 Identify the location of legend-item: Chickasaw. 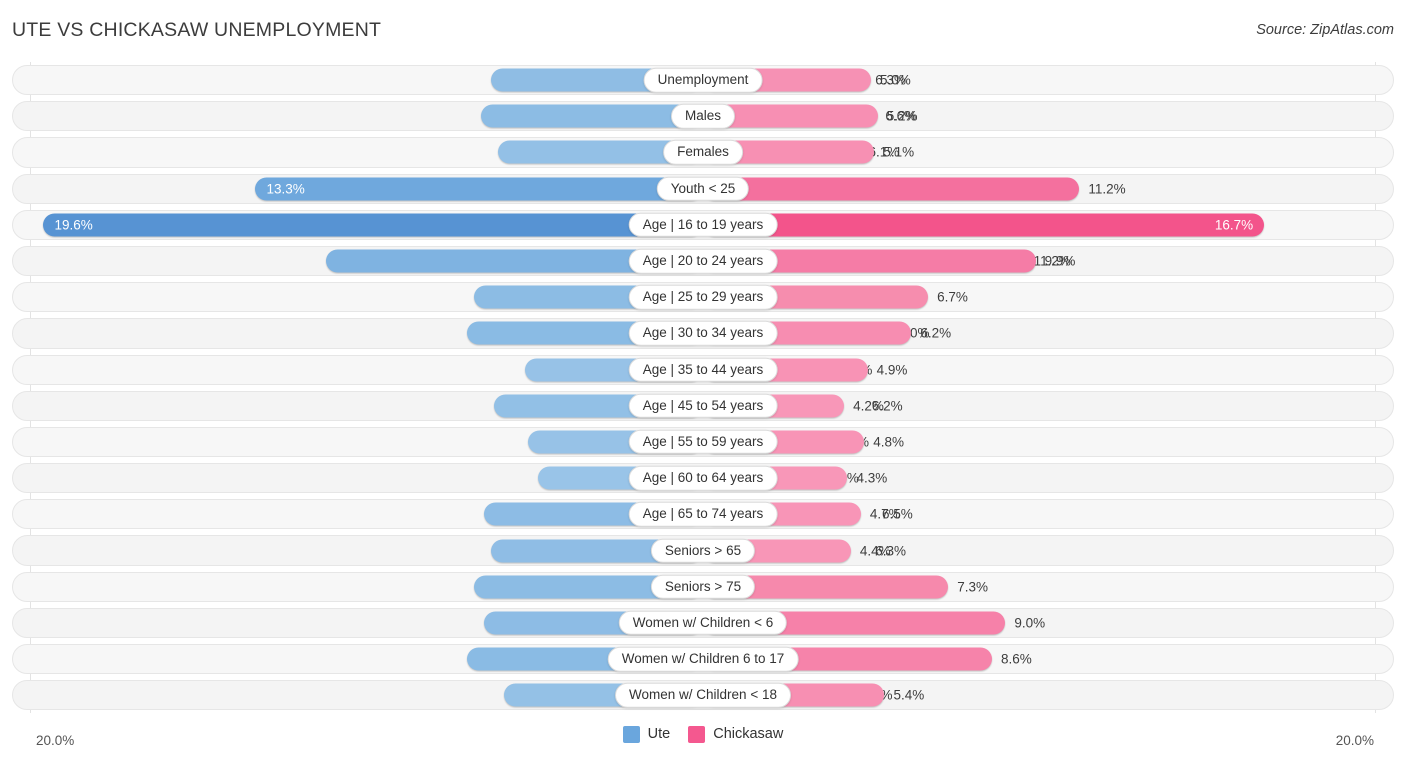
(735, 734).